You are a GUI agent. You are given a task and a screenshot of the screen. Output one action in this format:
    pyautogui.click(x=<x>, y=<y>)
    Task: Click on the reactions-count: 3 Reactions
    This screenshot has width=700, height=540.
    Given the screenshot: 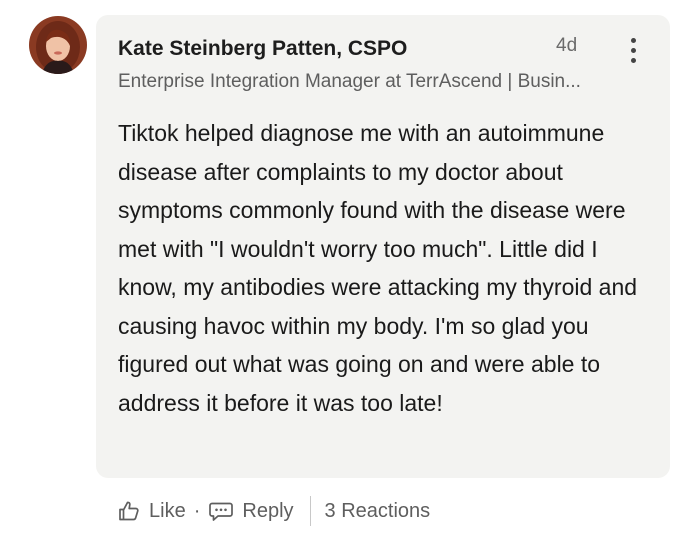 What is the action you would take?
    pyautogui.click(x=377, y=510)
    